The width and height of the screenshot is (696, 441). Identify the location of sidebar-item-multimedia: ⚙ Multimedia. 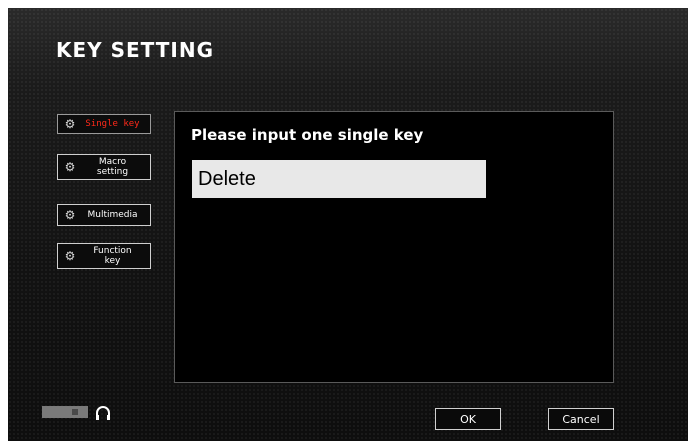
(104, 215).